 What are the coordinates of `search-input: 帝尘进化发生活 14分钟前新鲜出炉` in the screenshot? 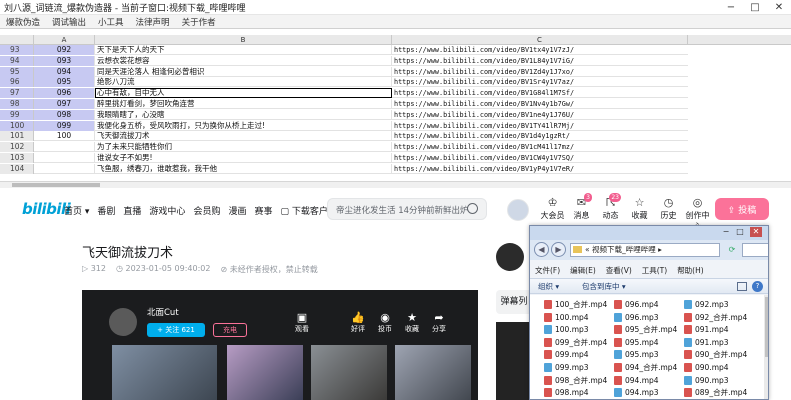 It's located at (407, 209).